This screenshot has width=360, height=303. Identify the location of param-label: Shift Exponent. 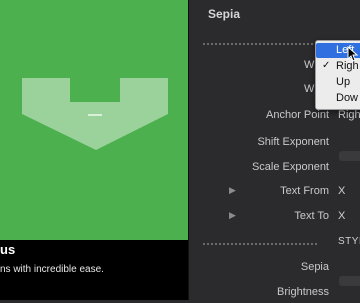
(293, 142).